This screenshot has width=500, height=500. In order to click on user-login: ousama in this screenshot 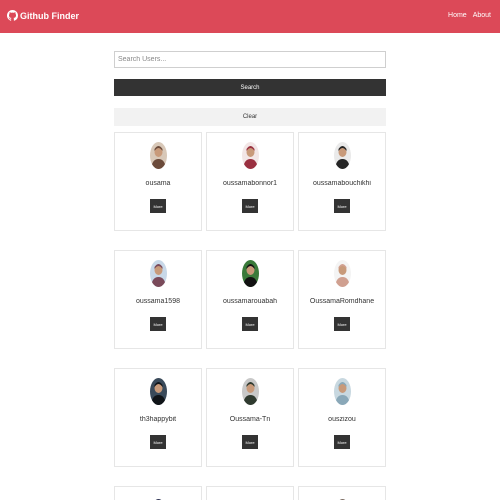, I will do `click(158, 183)`.